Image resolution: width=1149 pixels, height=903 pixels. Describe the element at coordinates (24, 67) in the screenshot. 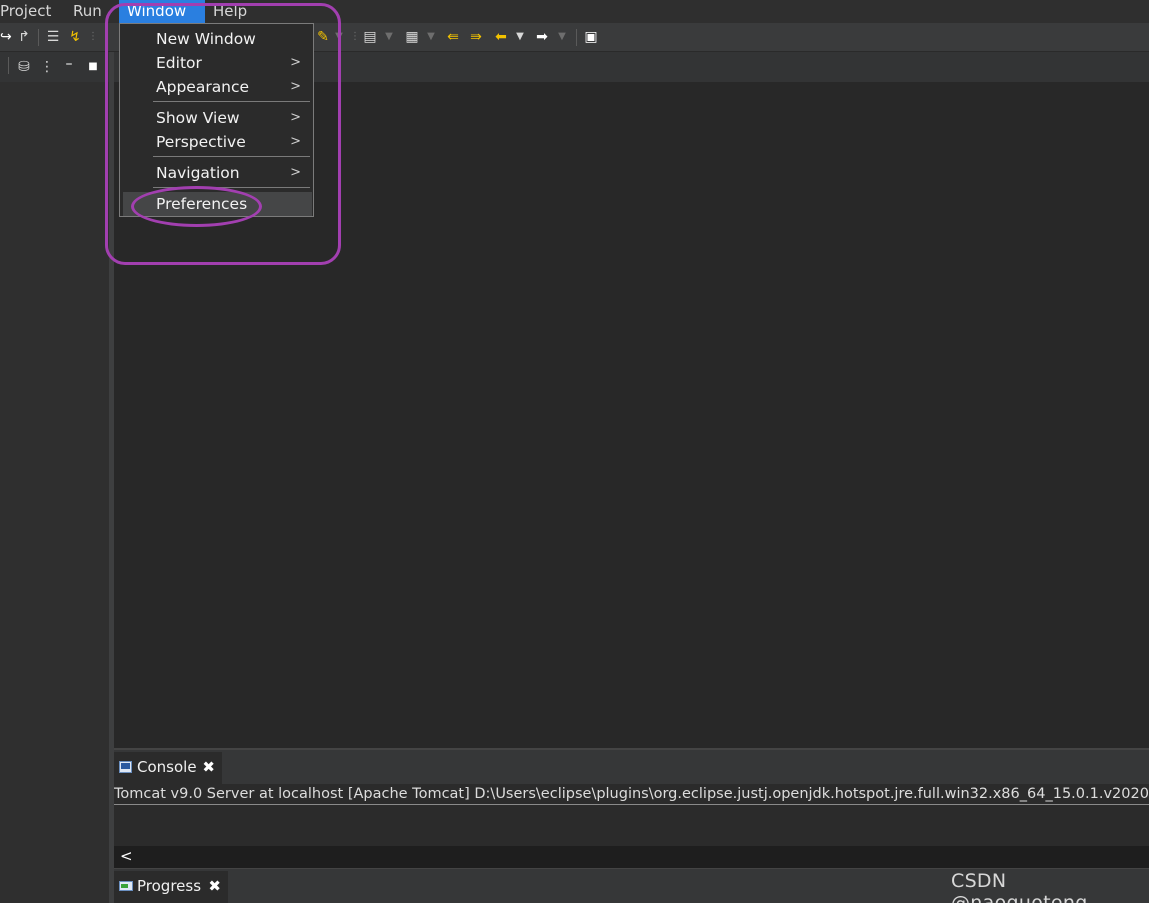

I see `collapse-icon: ⛁` at that location.